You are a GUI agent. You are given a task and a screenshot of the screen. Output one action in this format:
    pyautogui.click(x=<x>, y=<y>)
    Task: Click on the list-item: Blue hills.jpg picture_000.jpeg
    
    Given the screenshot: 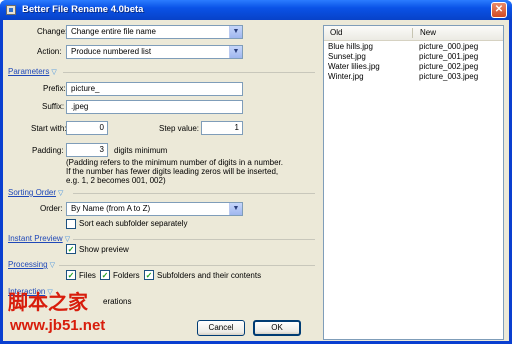 What is the action you would take?
    pyautogui.click(x=413, y=47)
    